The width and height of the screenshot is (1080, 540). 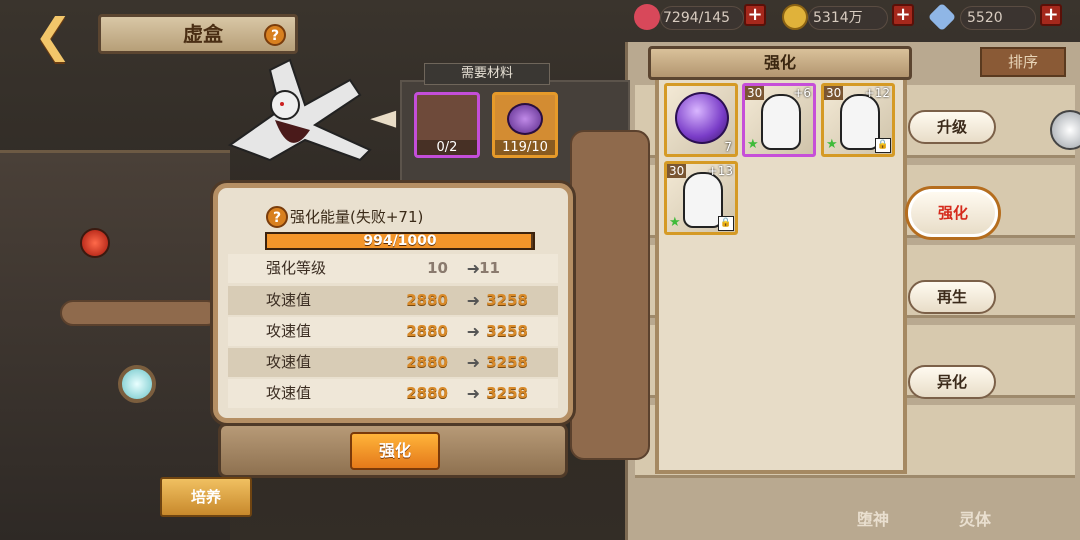 I want to click on add-gold-button: +, so click(x=903, y=15).